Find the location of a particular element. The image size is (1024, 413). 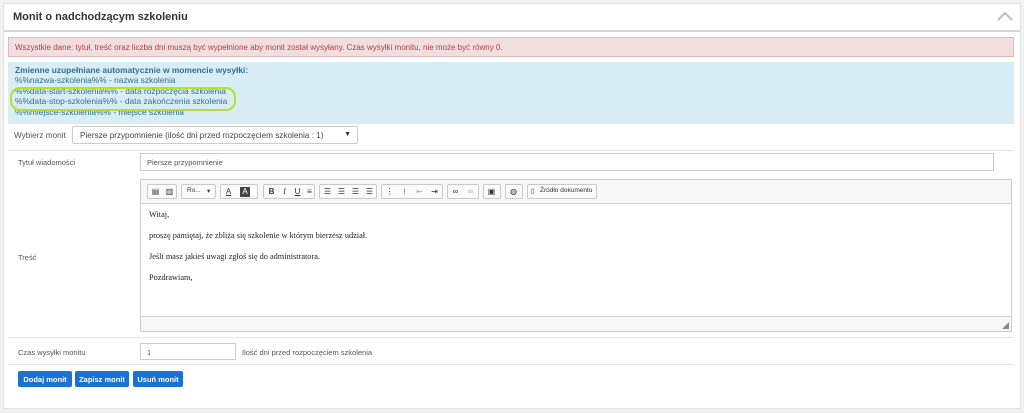

add-reminder-button: Dodaj monit is located at coordinates (45, 379).